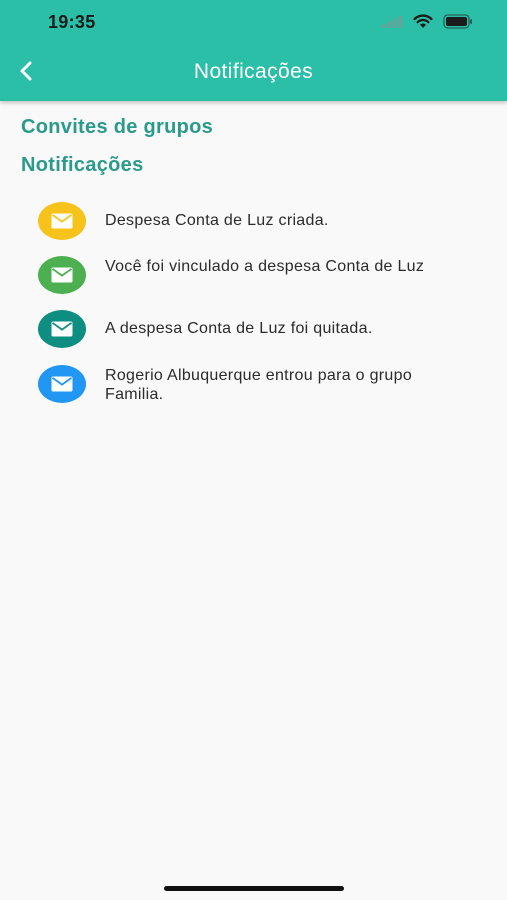 This screenshot has height=900, width=507. What do you see at coordinates (458, 24) in the screenshot?
I see `battery-icon` at bounding box center [458, 24].